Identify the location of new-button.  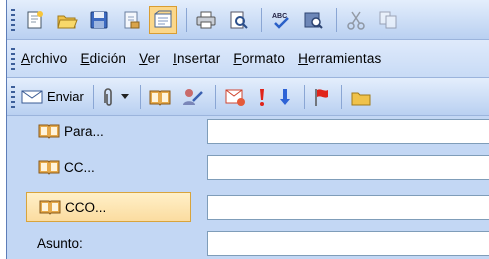
(35, 20).